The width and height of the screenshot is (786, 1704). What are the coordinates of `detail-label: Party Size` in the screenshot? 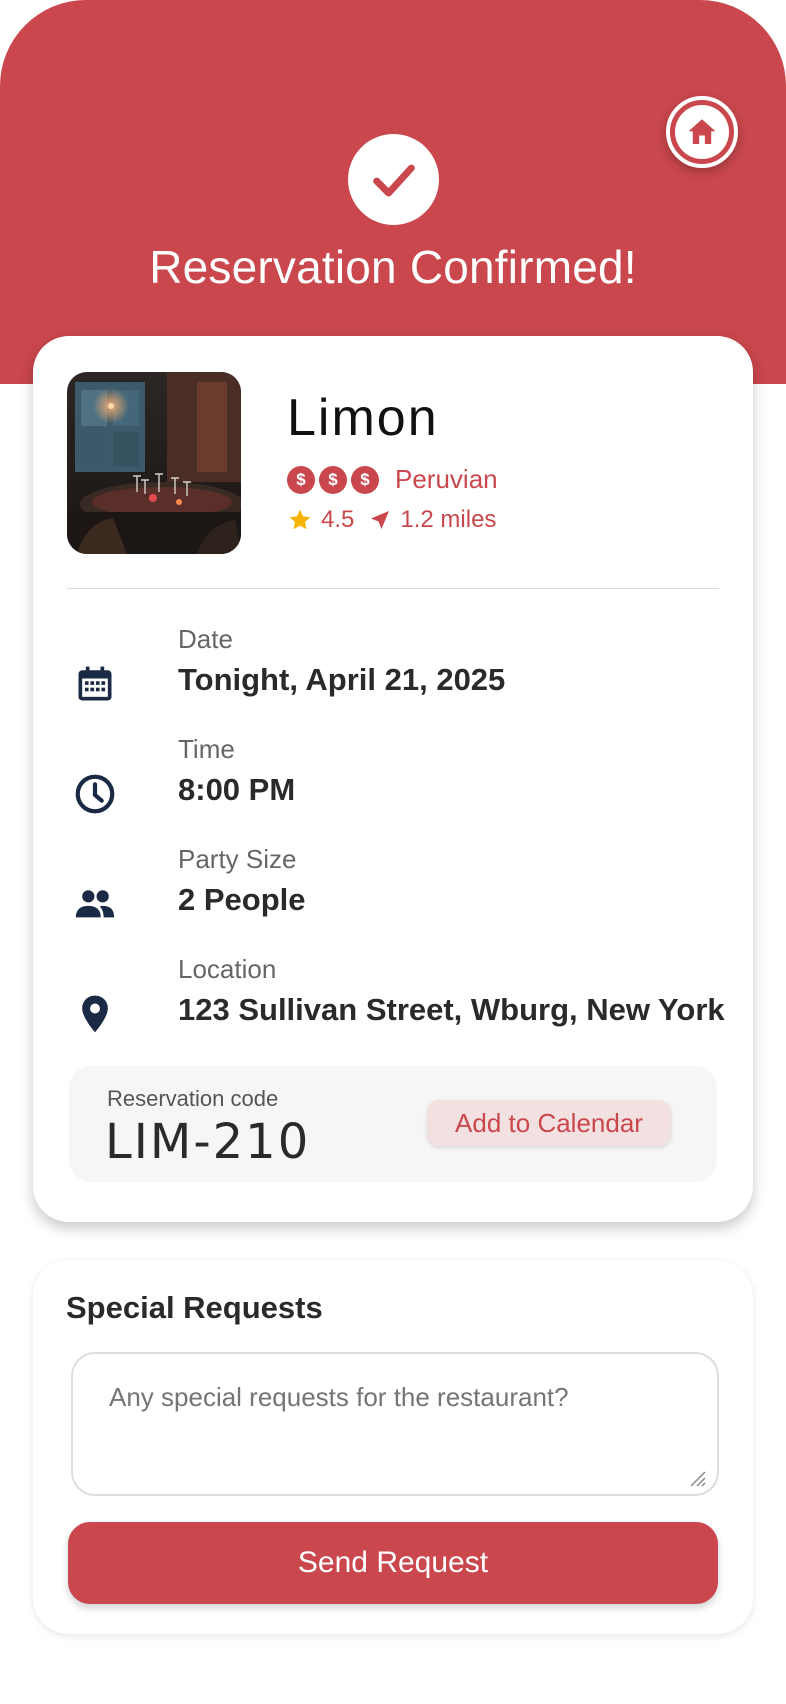 It's located at (237, 859).